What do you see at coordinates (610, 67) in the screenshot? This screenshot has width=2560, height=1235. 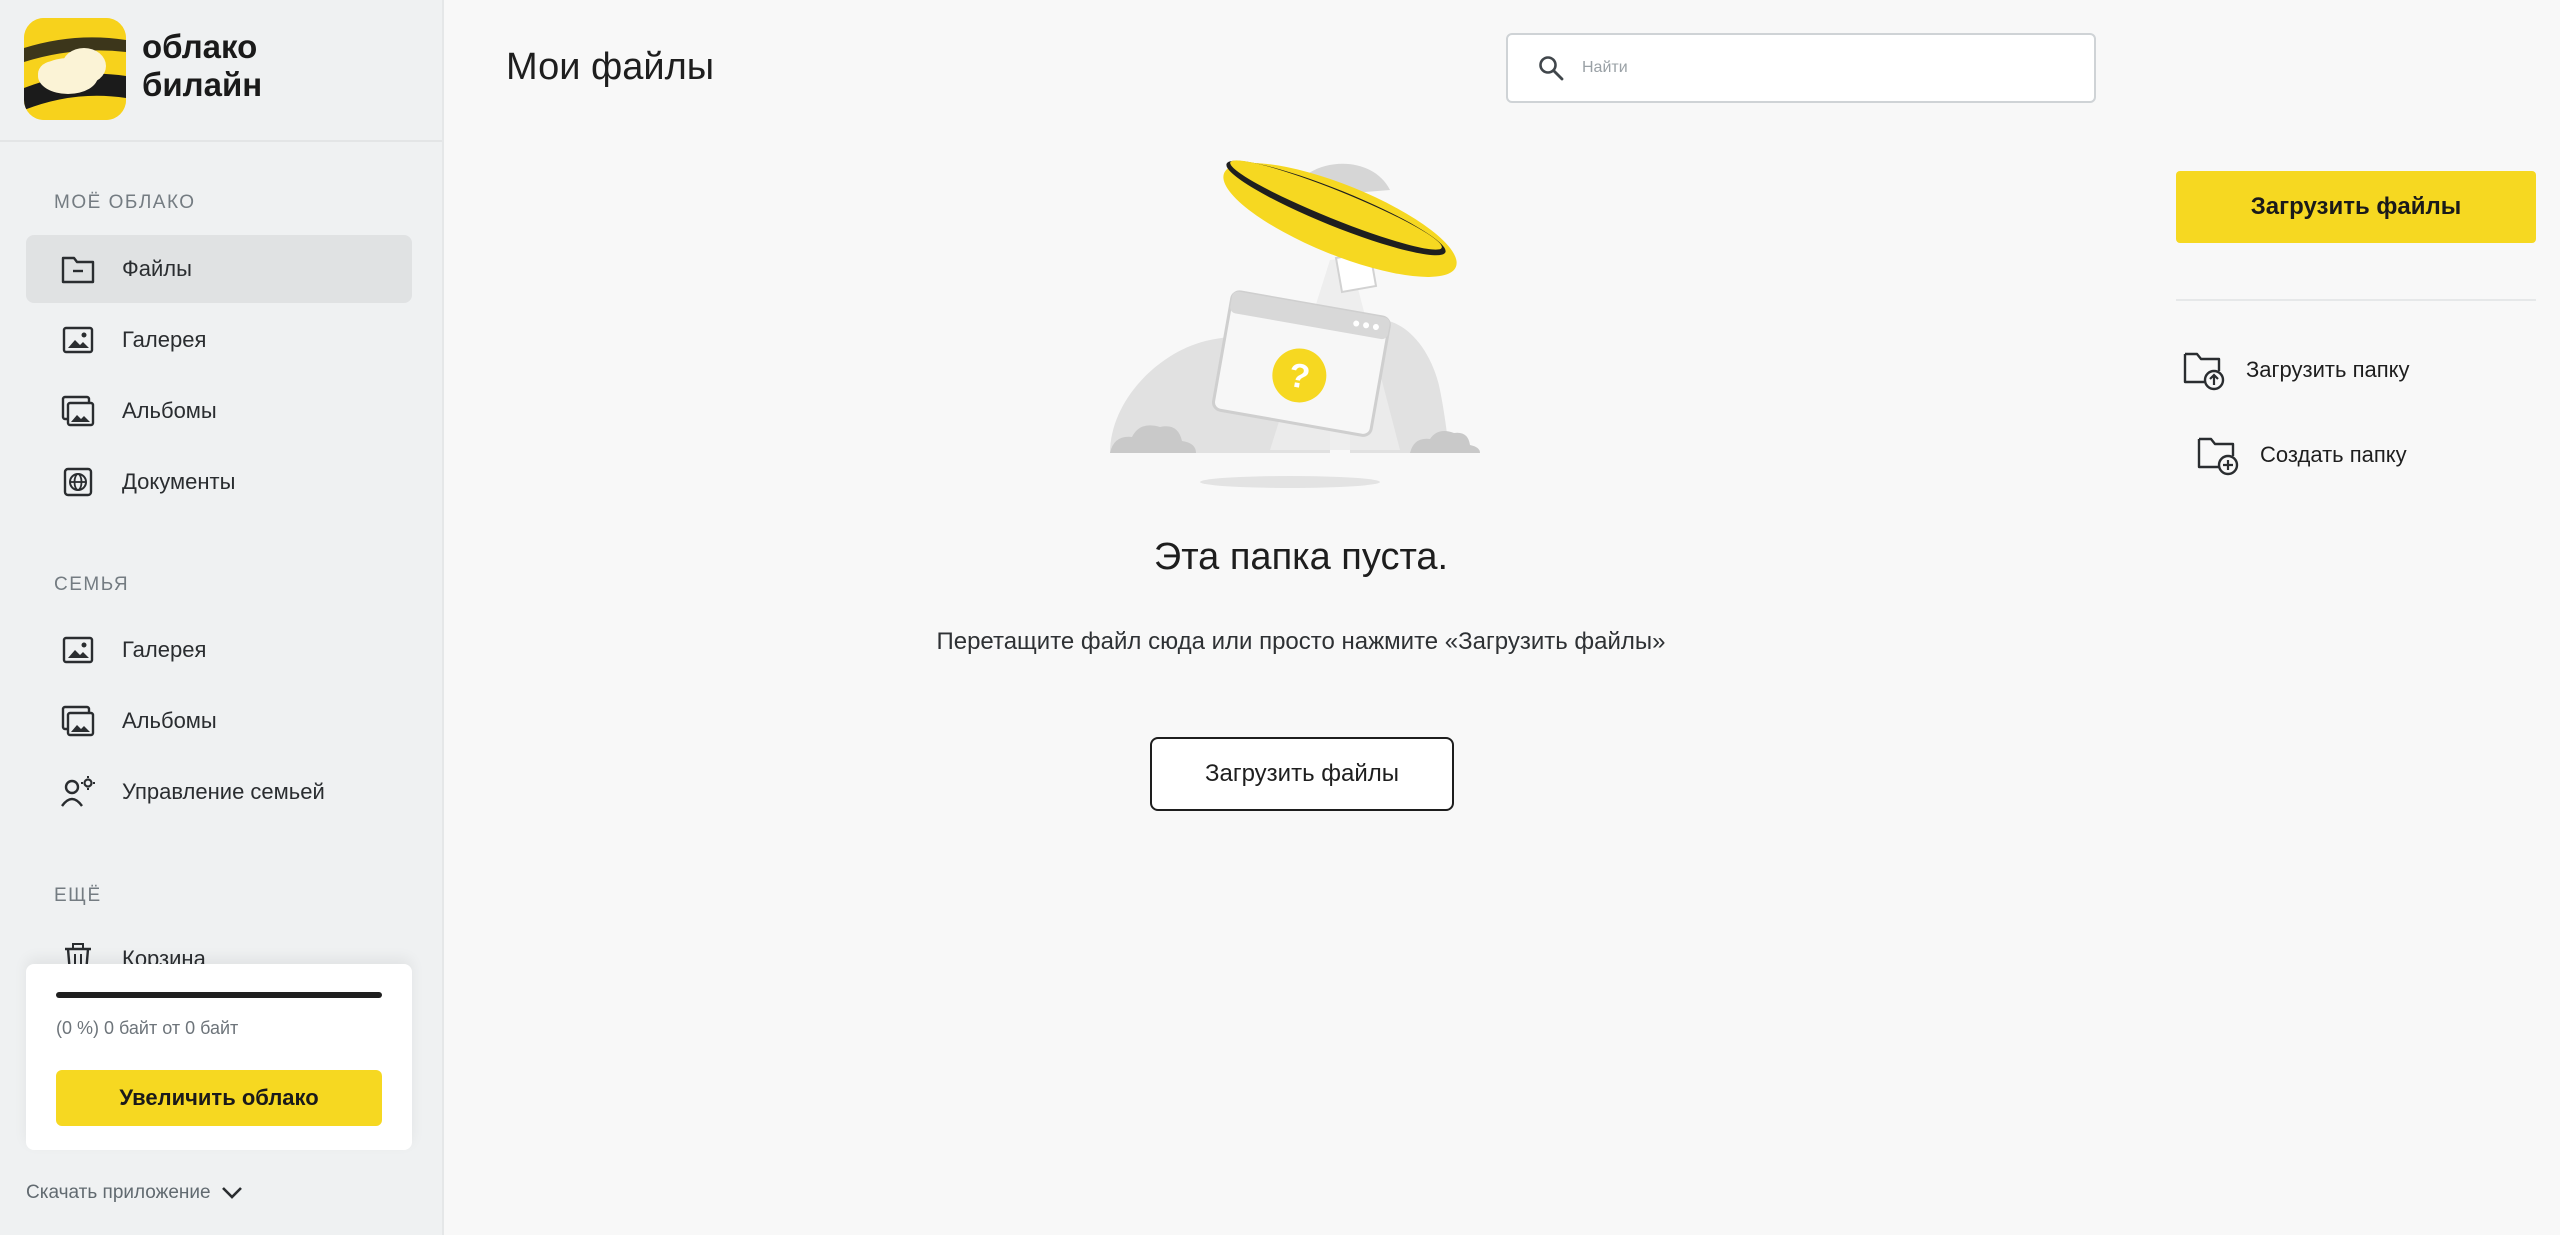 I see `page-title: Мои файлы` at bounding box center [610, 67].